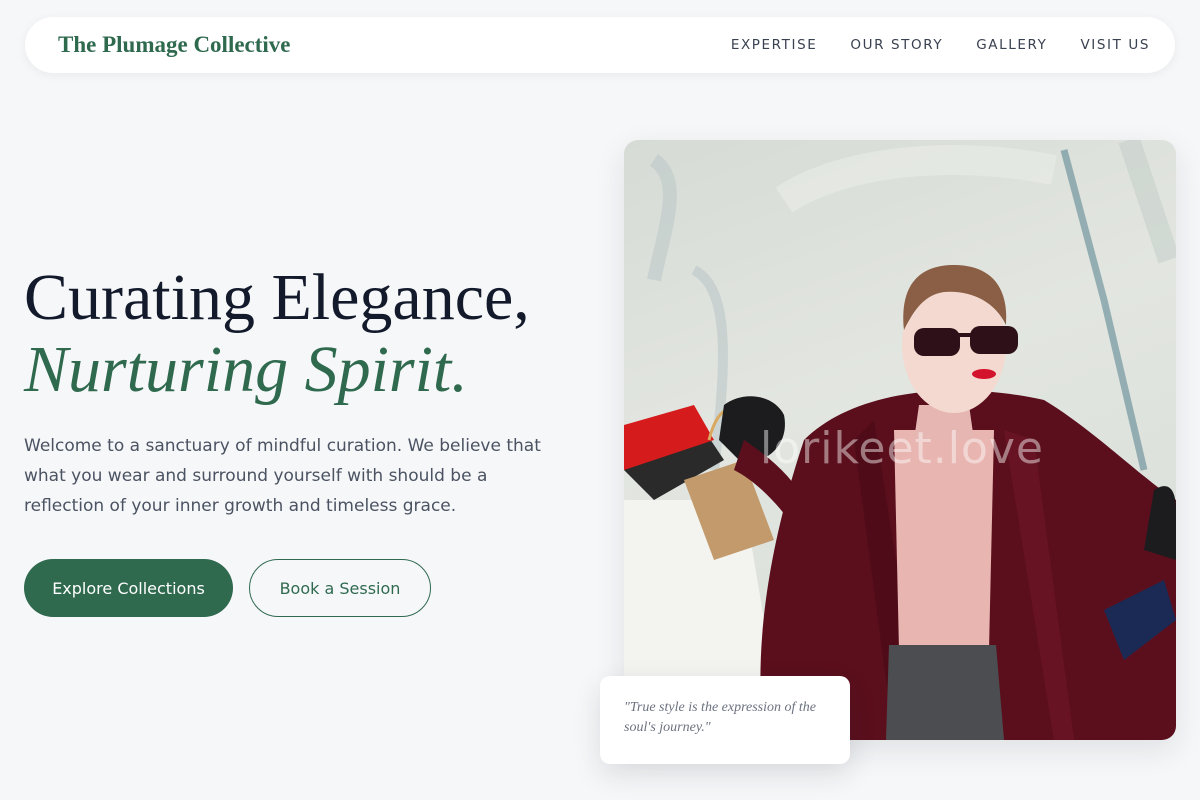 This screenshot has height=800, width=1200. What do you see at coordinates (128, 588) in the screenshot?
I see `explore-collections-button: Explore Collections` at bounding box center [128, 588].